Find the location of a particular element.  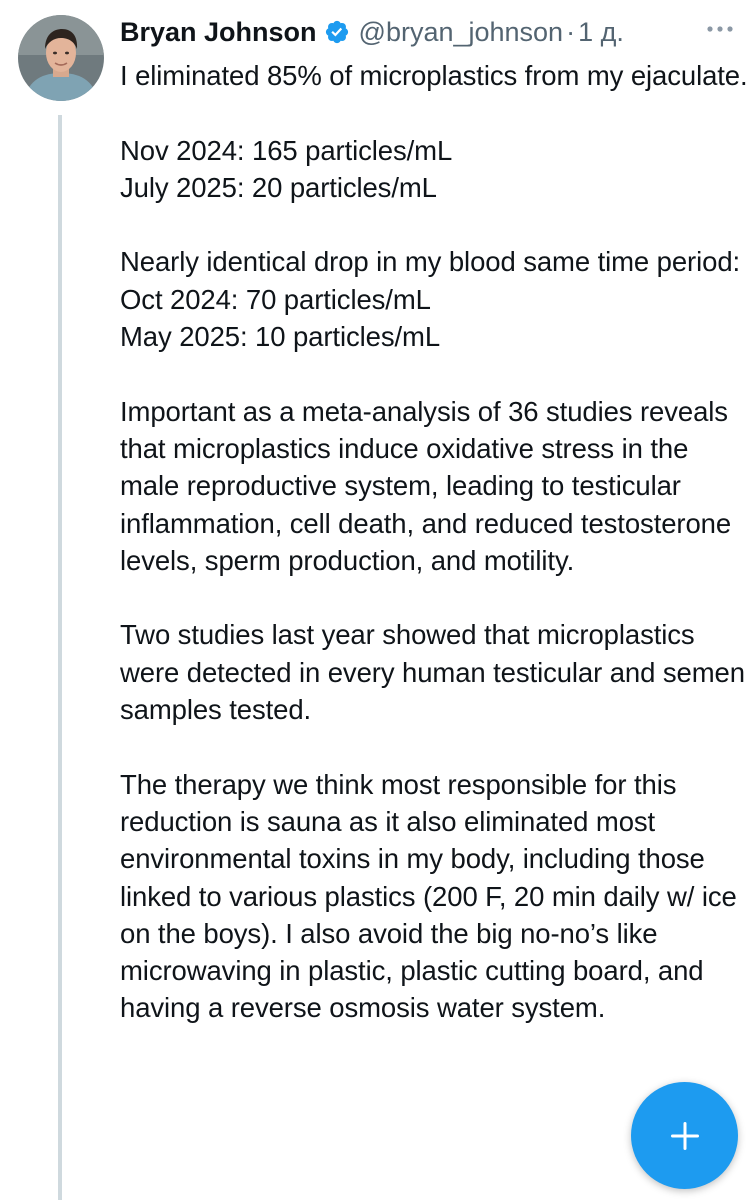

more-horizontal-icon is located at coordinates (720, 29).